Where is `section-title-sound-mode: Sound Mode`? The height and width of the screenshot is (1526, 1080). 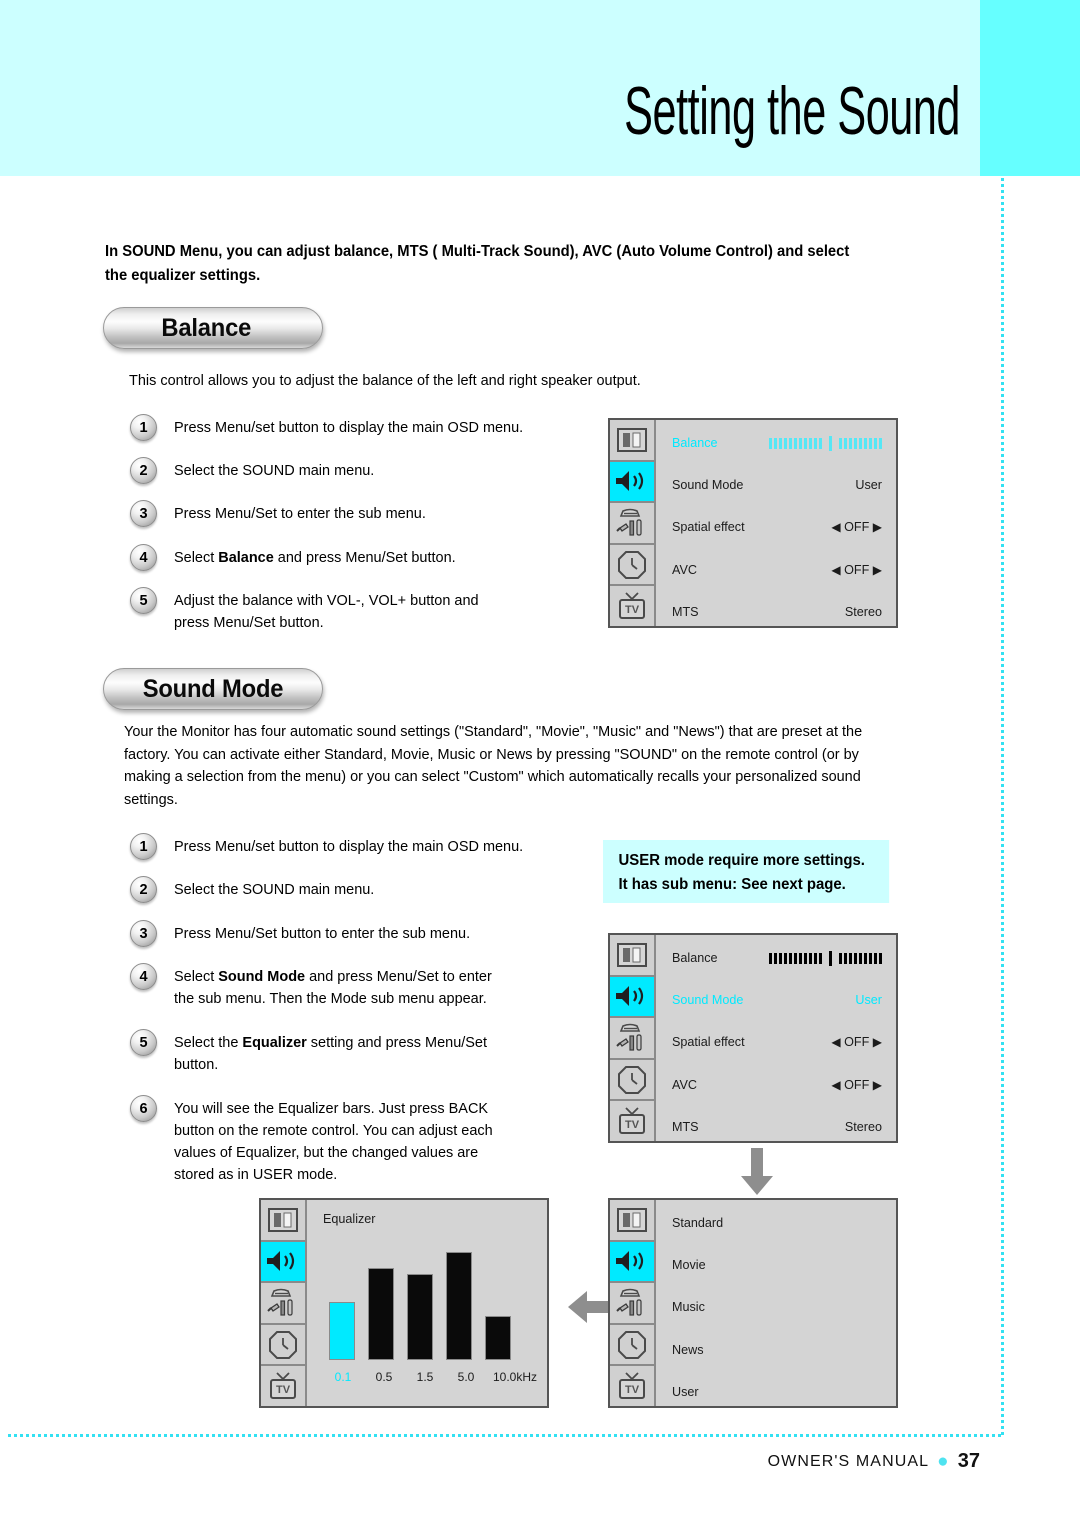 section-title-sound-mode: Sound Mode is located at coordinates (213, 689).